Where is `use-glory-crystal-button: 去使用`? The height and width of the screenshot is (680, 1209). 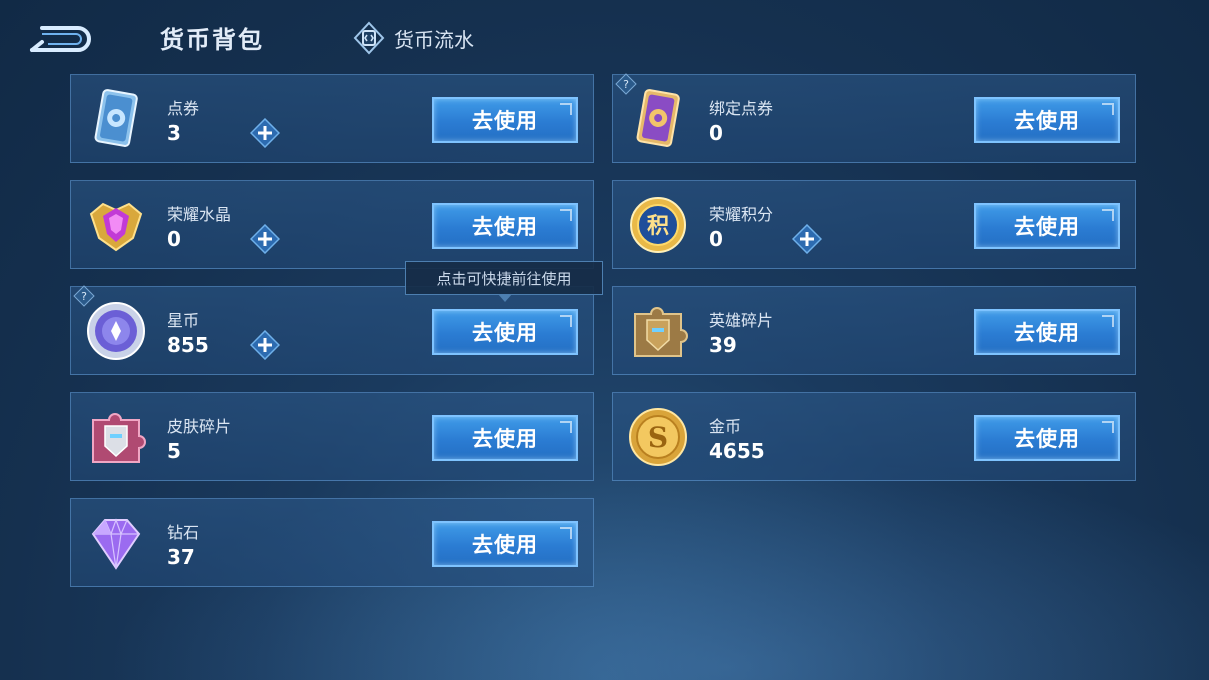 use-glory-crystal-button: 去使用 is located at coordinates (505, 226).